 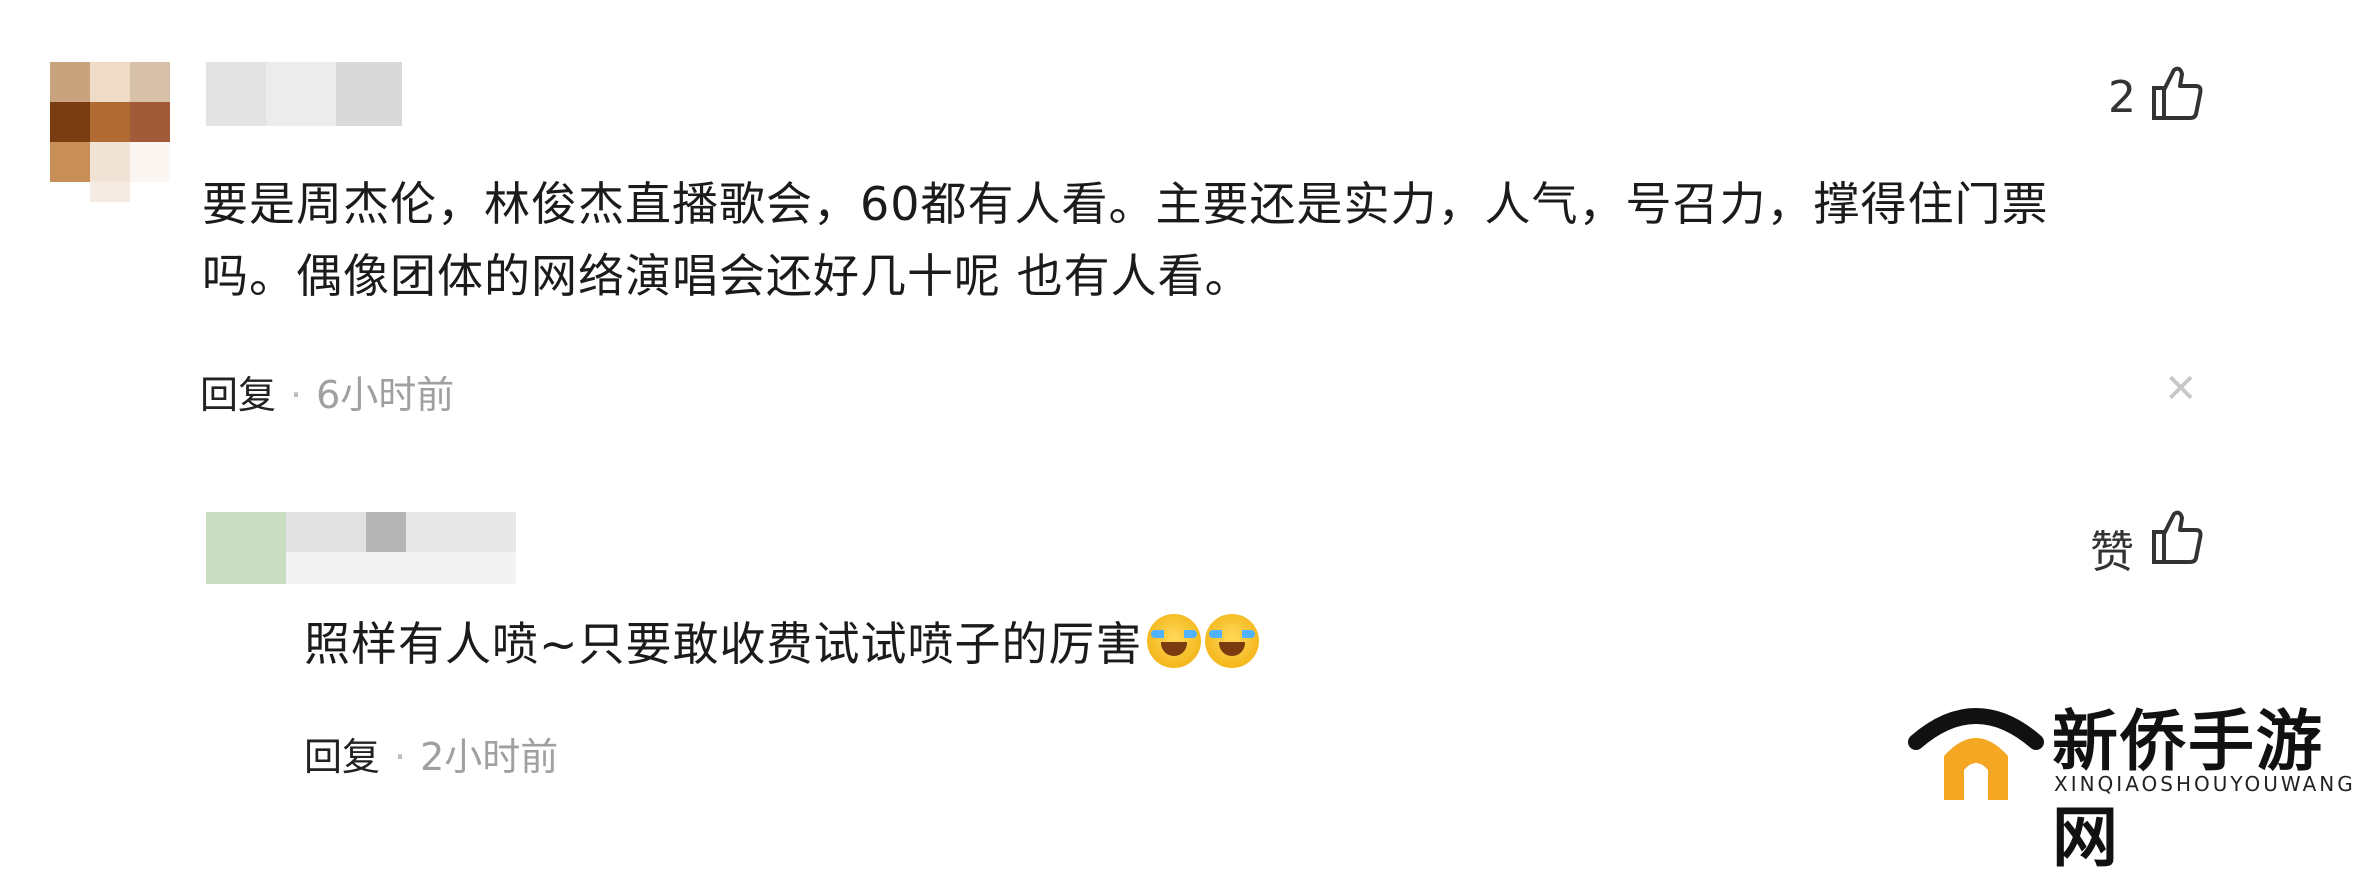 What do you see at coordinates (2122, 97) in the screenshot?
I see `like-count: 2` at bounding box center [2122, 97].